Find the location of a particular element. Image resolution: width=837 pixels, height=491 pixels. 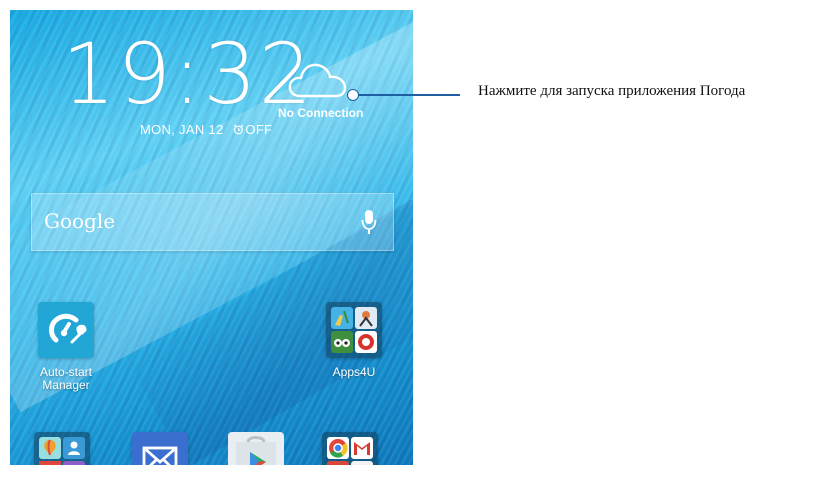

callout-text: Нажмите для запуска приложения Погода is located at coordinates (612, 91).